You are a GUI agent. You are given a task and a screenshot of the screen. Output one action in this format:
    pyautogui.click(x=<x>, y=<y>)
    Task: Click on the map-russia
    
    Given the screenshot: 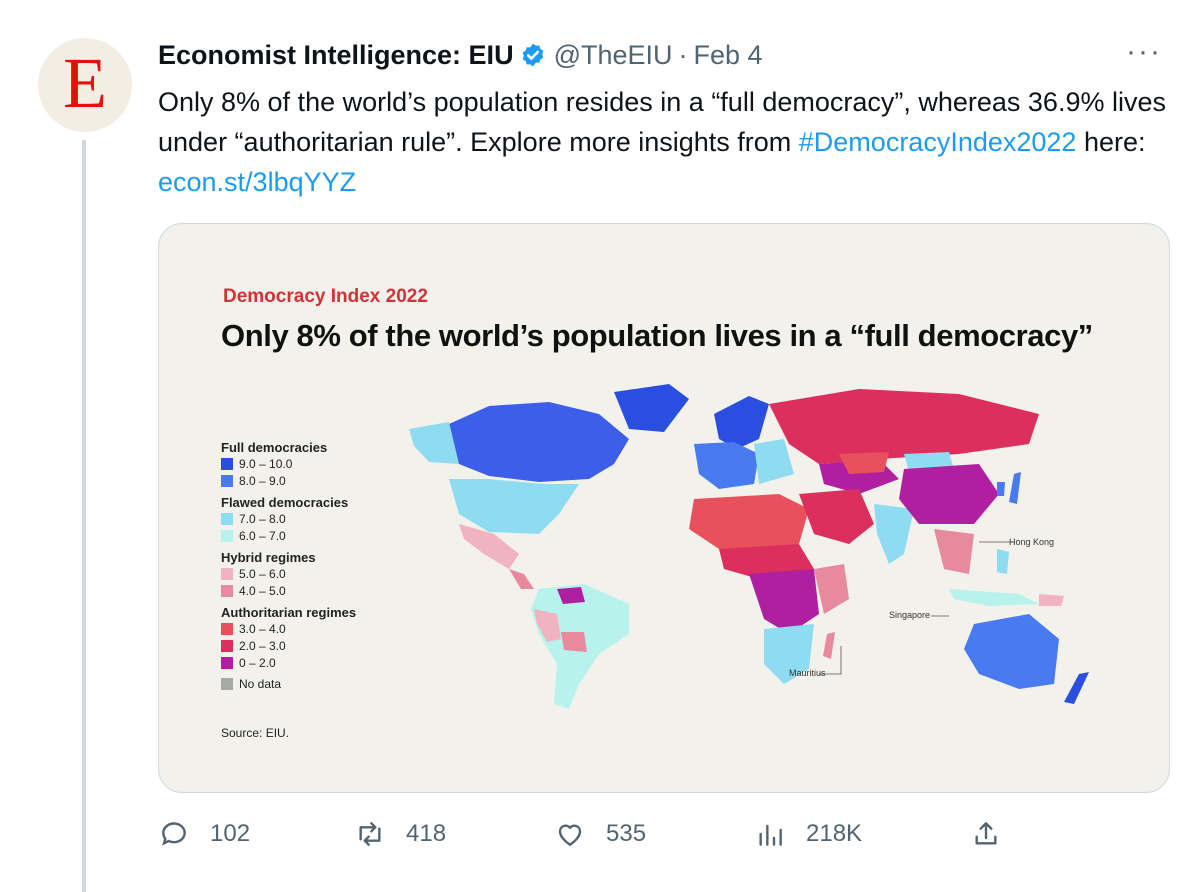 What is the action you would take?
    pyautogui.click(x=904, y=426)
    